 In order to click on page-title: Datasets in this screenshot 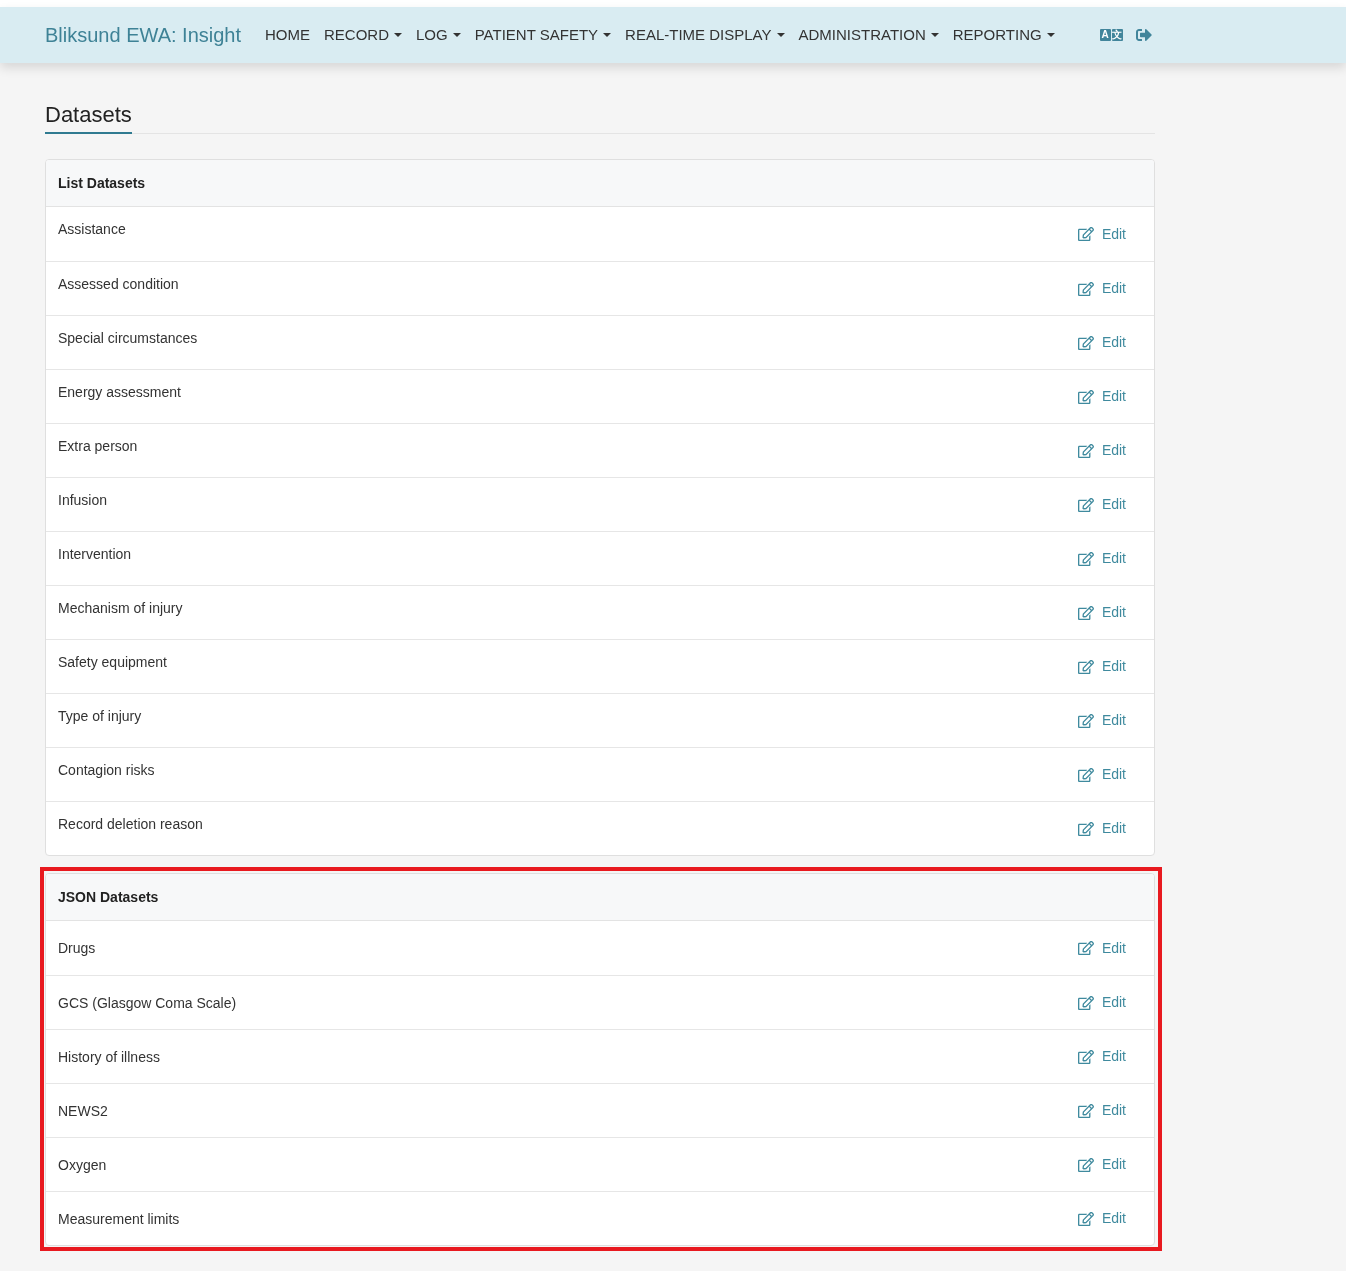, I will do `click(88, 117)`.